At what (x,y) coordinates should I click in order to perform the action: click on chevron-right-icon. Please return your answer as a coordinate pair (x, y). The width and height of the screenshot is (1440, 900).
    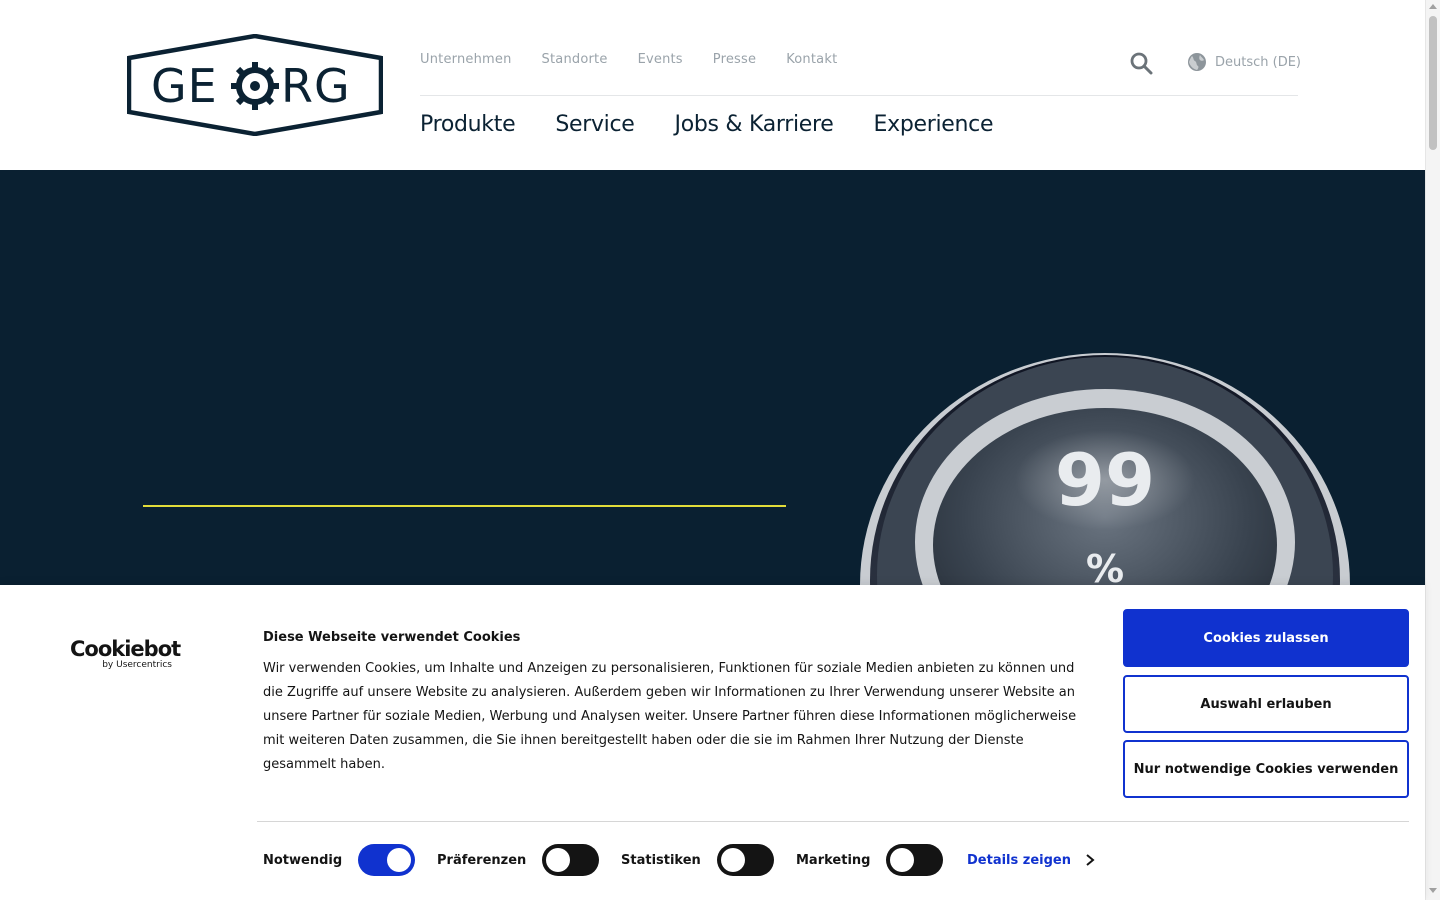
    Looking at the image, I should click on (1090, 860).